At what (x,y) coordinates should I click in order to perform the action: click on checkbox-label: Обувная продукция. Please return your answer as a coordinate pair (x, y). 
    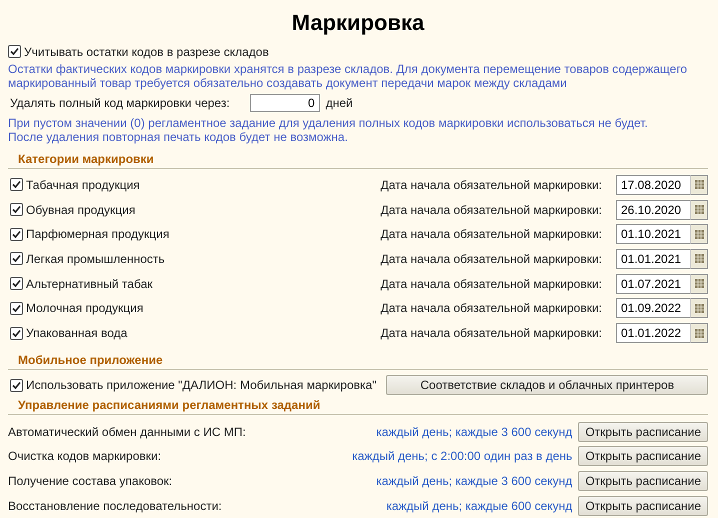
    Looking at the image, I should click on (81, 209).